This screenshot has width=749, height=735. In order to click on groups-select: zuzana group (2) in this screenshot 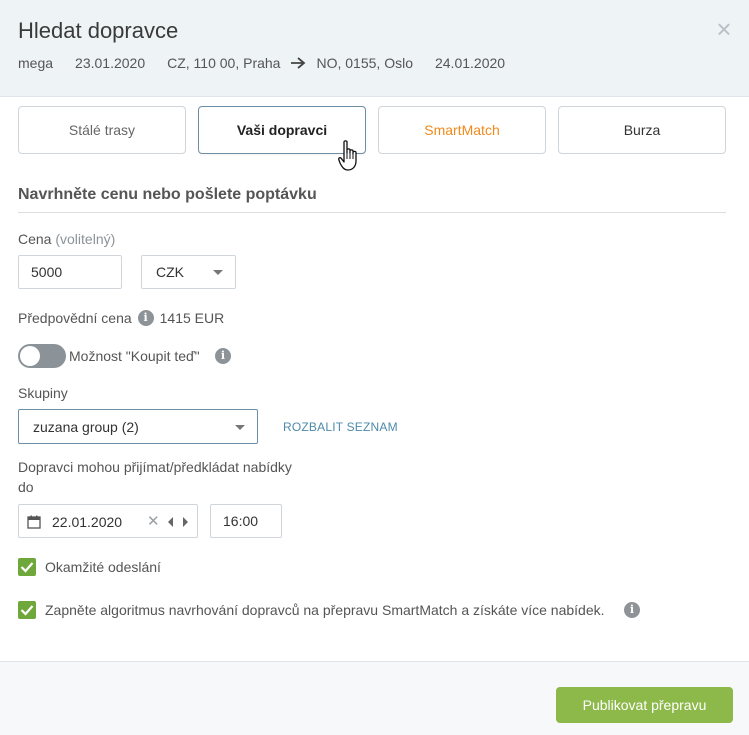, I will do `click(138, 426)`.